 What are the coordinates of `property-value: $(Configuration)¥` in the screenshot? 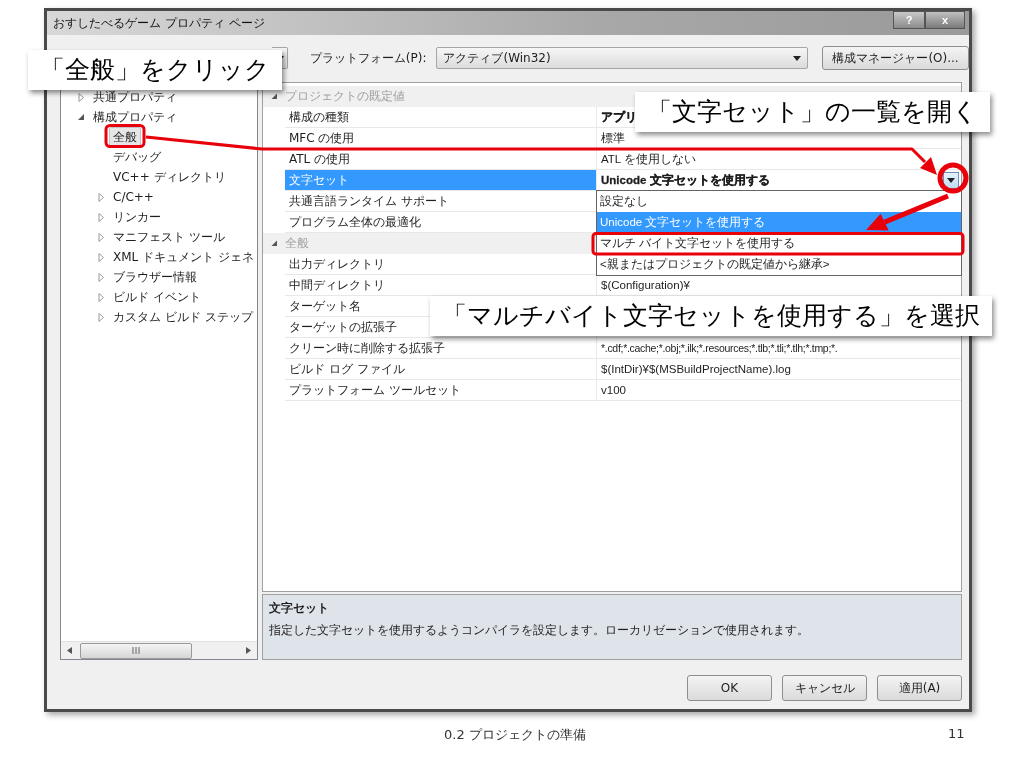 It's located at (645, 285).